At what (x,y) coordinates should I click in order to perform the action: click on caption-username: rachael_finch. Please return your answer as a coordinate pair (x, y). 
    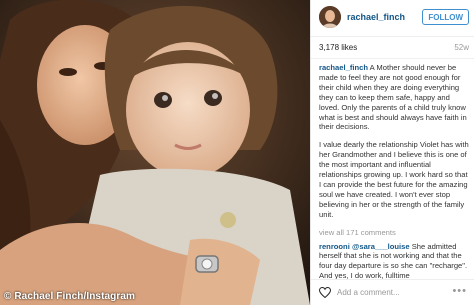
    Looking at the image, I should click on (343, 67).